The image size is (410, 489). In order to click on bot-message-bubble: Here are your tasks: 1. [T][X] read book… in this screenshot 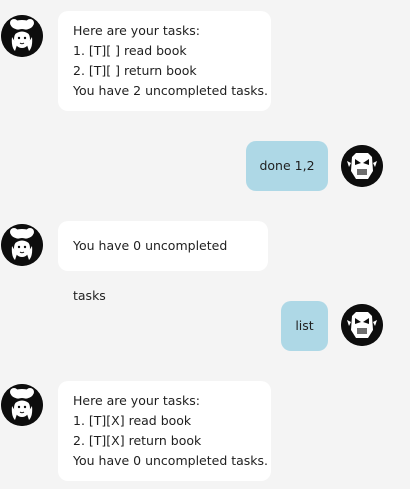, I will do `click(164, 431)`.